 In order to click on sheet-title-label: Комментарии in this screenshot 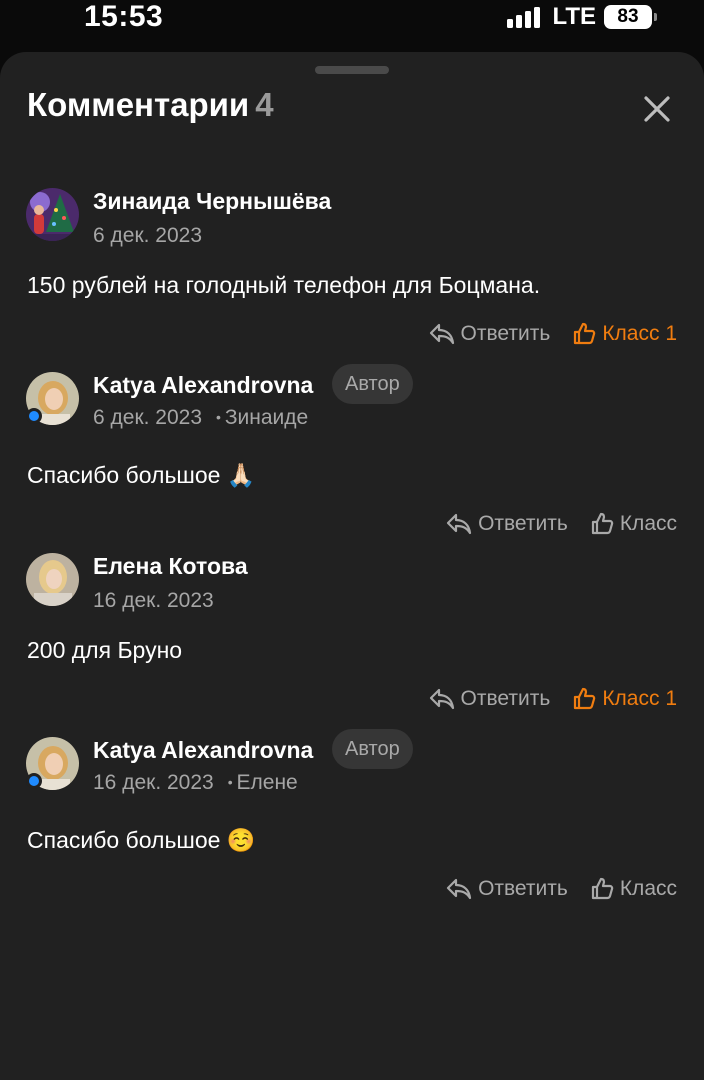, I will do `click(138, 104)`.